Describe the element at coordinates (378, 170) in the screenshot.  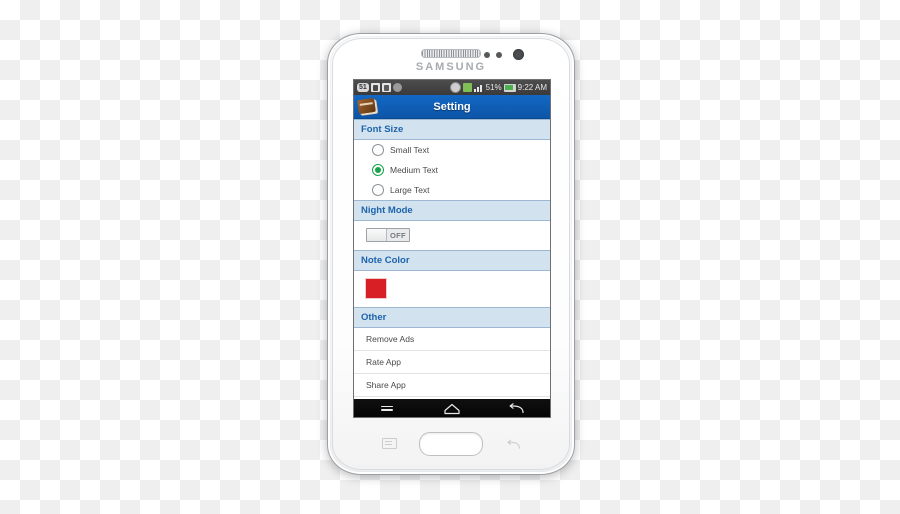
I see `radio-icon-selected` at that location.